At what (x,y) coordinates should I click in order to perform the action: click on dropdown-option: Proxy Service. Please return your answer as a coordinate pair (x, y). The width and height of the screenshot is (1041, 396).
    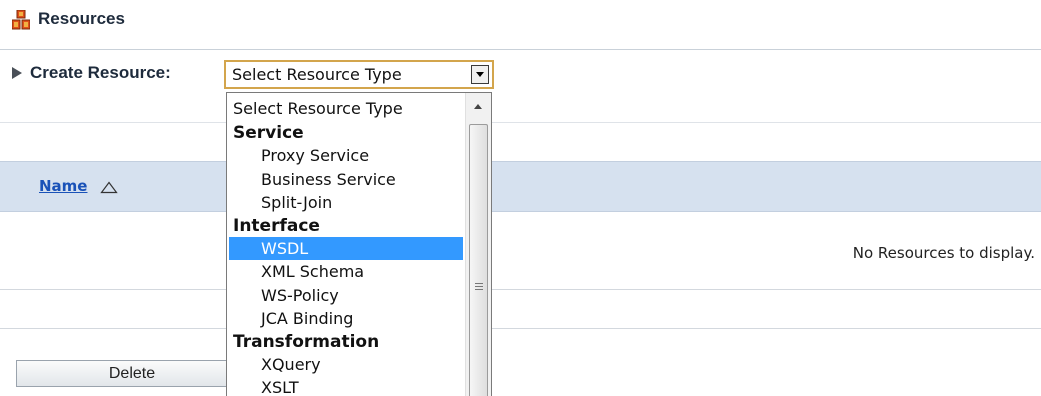
    Looking at the image, I should click on (346, 156).